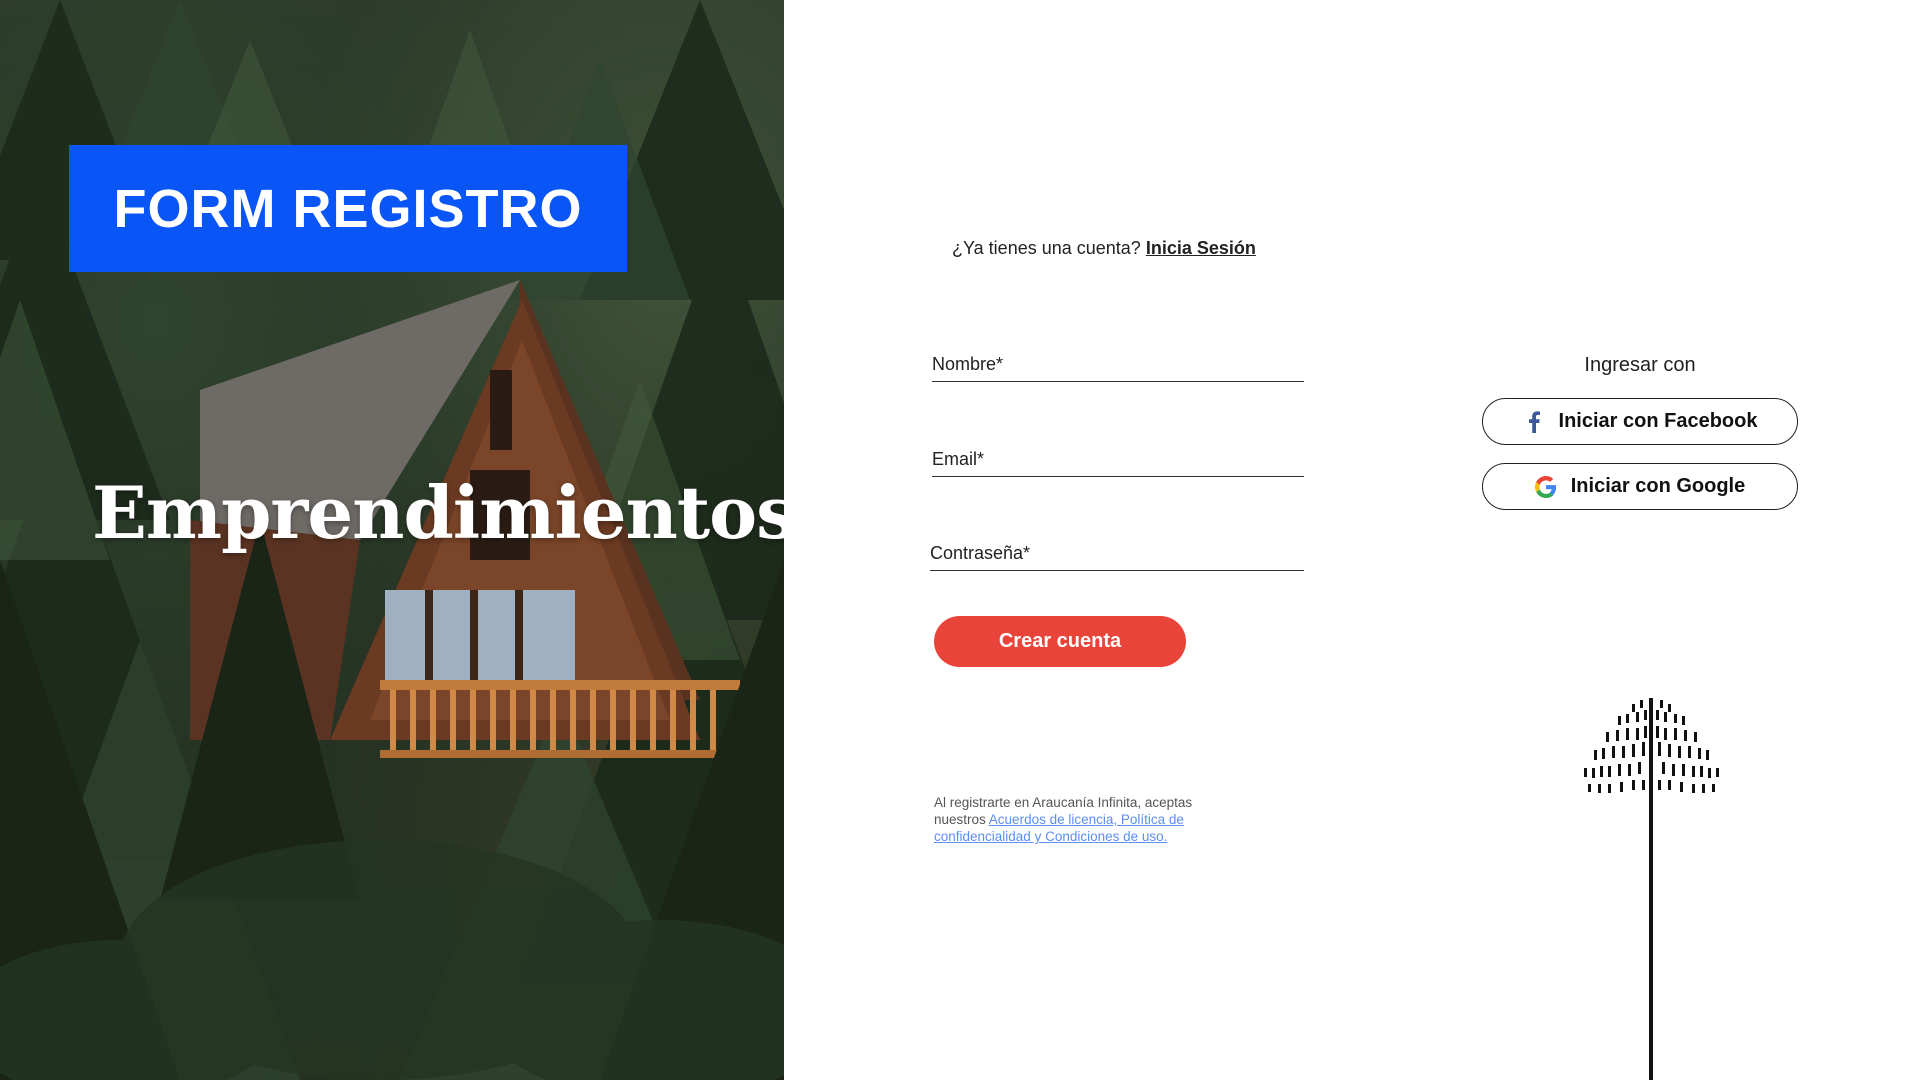 This screenshot has width=1920, height=1080. What do you see at coordinates (1658, 421) in the screenshot?
I see `facebook-login-label: Iniciar con Facebook` at bounding box center [1658, 421].